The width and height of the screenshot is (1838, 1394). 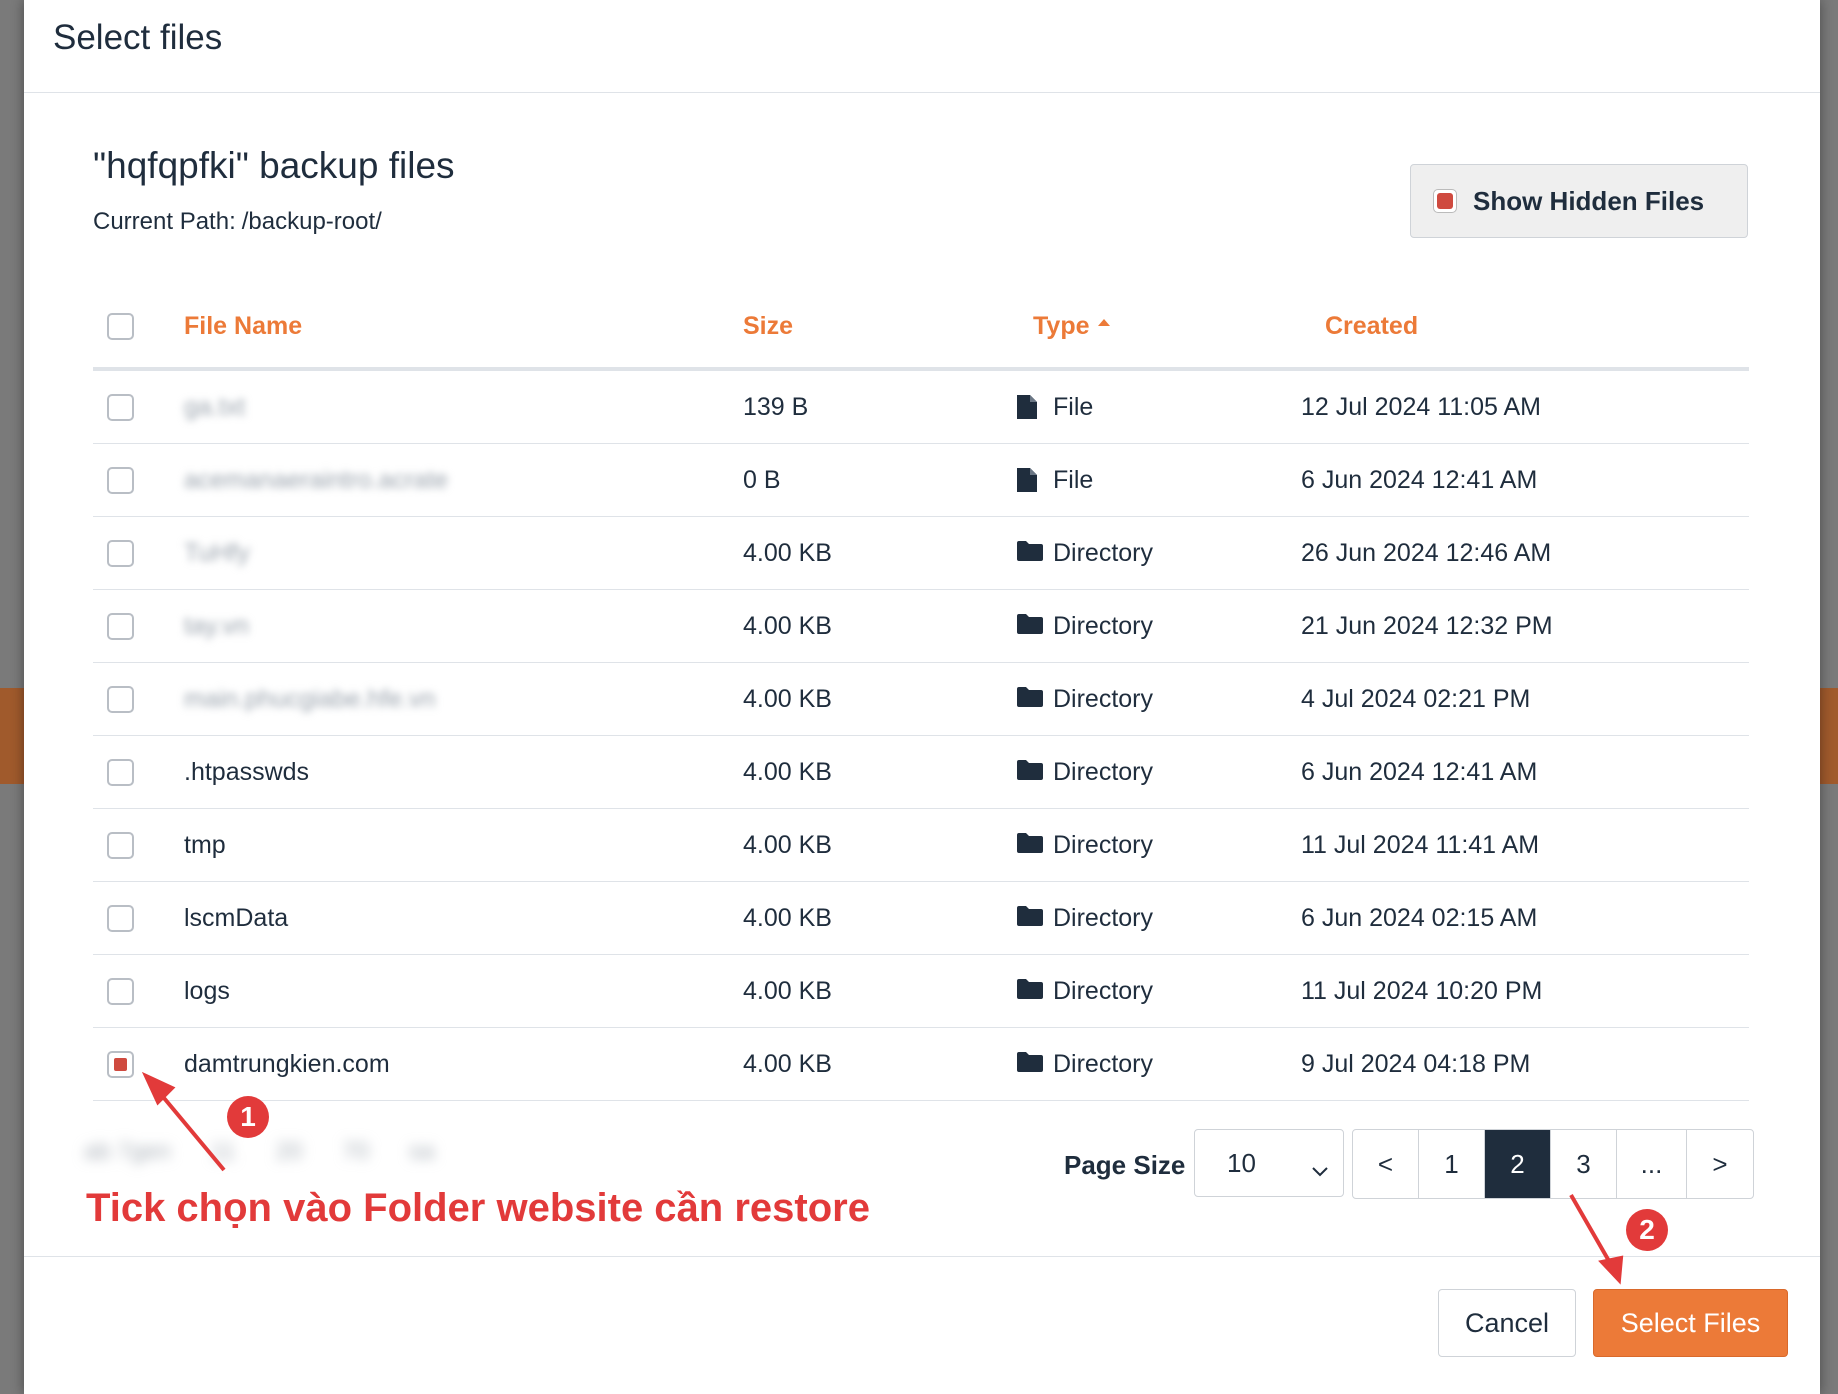 I want to click on page-size-select: 10, so click(x=1269, y=1163).